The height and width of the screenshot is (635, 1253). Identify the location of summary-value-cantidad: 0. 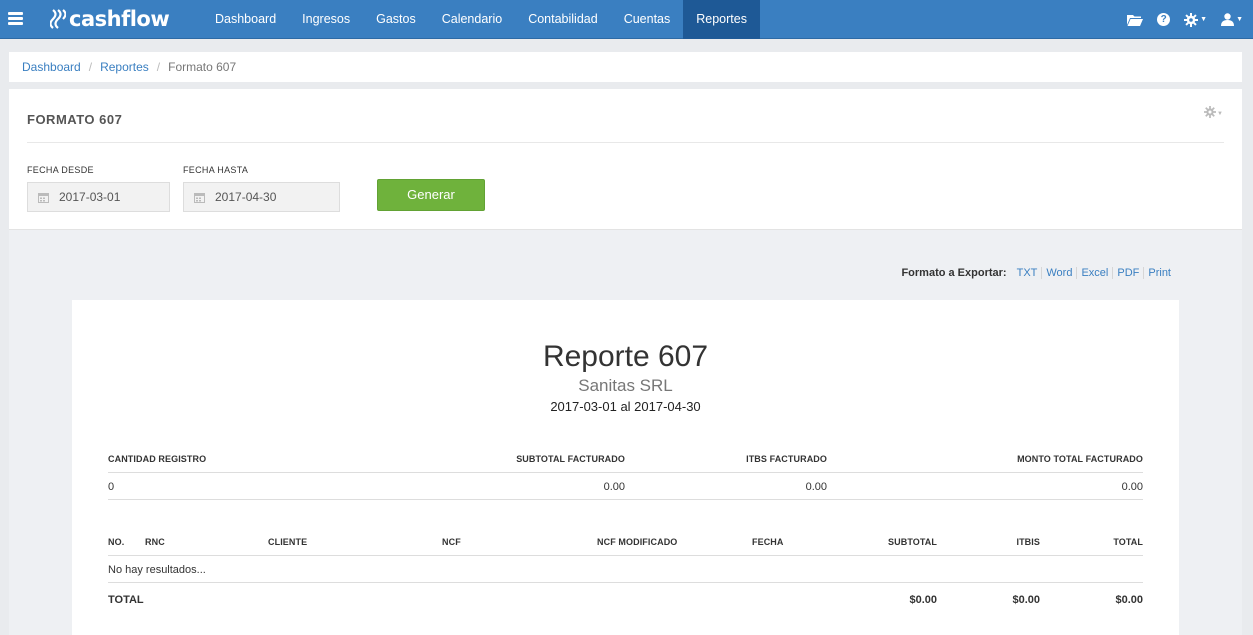
(111, 487).